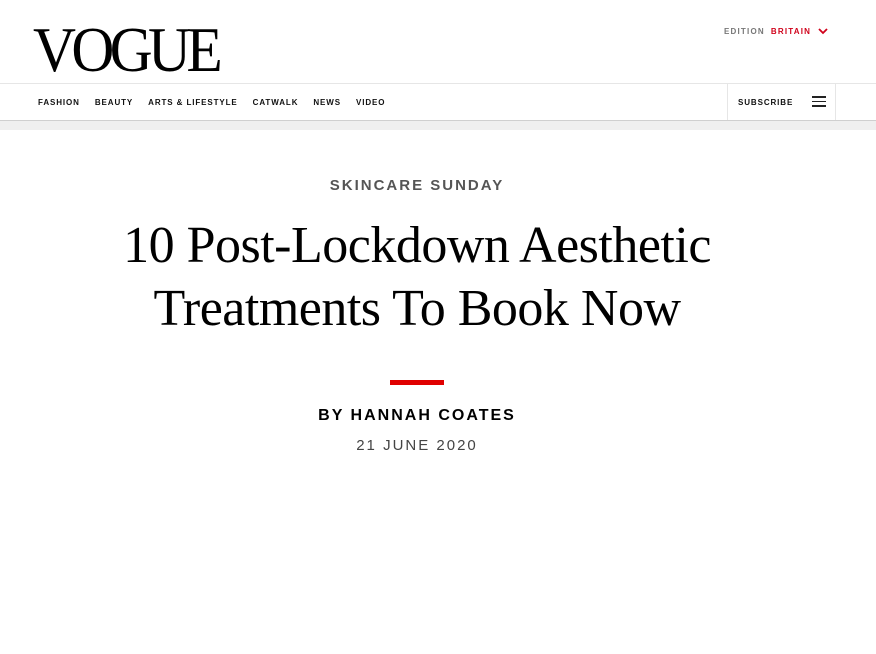  I want to click on divider-band, so click(438, 125).